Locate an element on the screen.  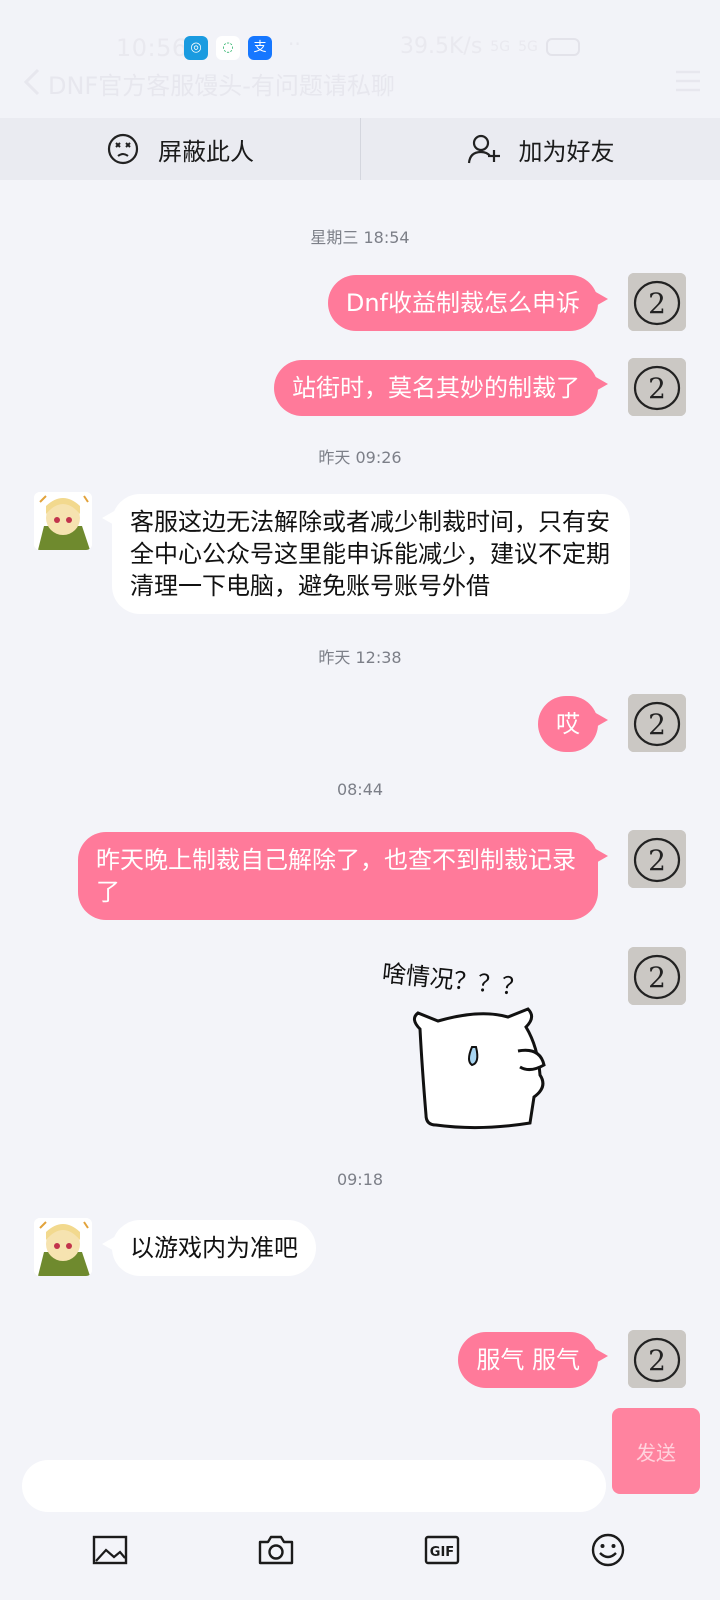
menu-icon is located at coordinates (688, 81).